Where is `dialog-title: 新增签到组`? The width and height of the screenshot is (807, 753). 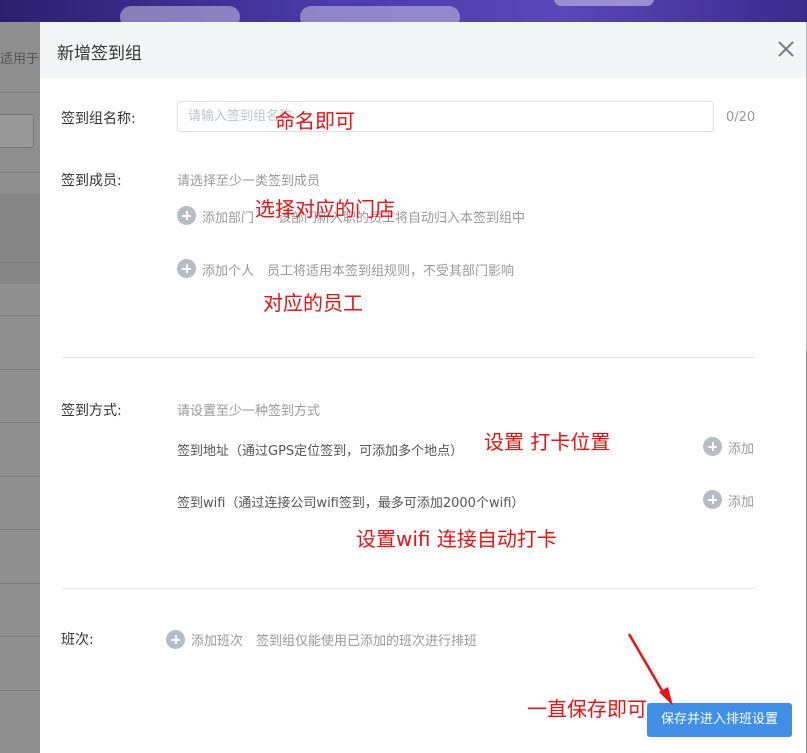 dialog-title: 新增签到组 is located at coordinates (99, 54).